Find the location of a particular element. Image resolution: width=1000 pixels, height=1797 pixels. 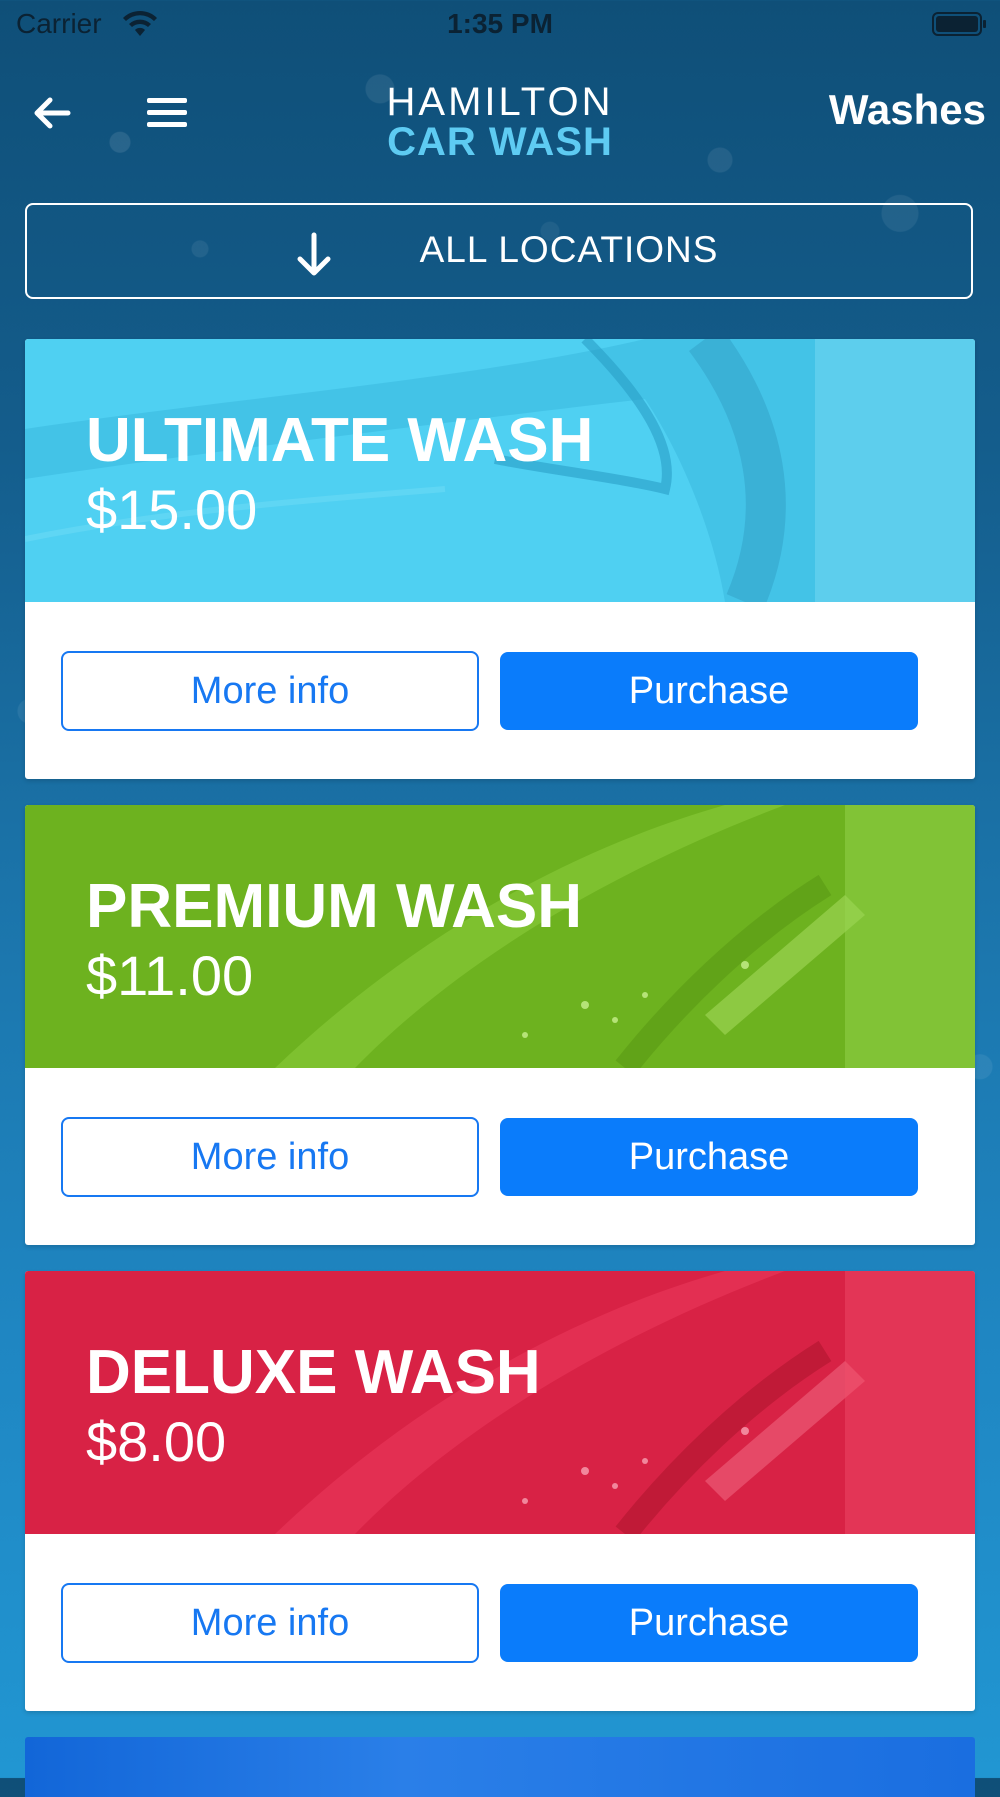

wash-banner-premium: PREMIUM WASH $11.00 is located at coordinates (500, 936).